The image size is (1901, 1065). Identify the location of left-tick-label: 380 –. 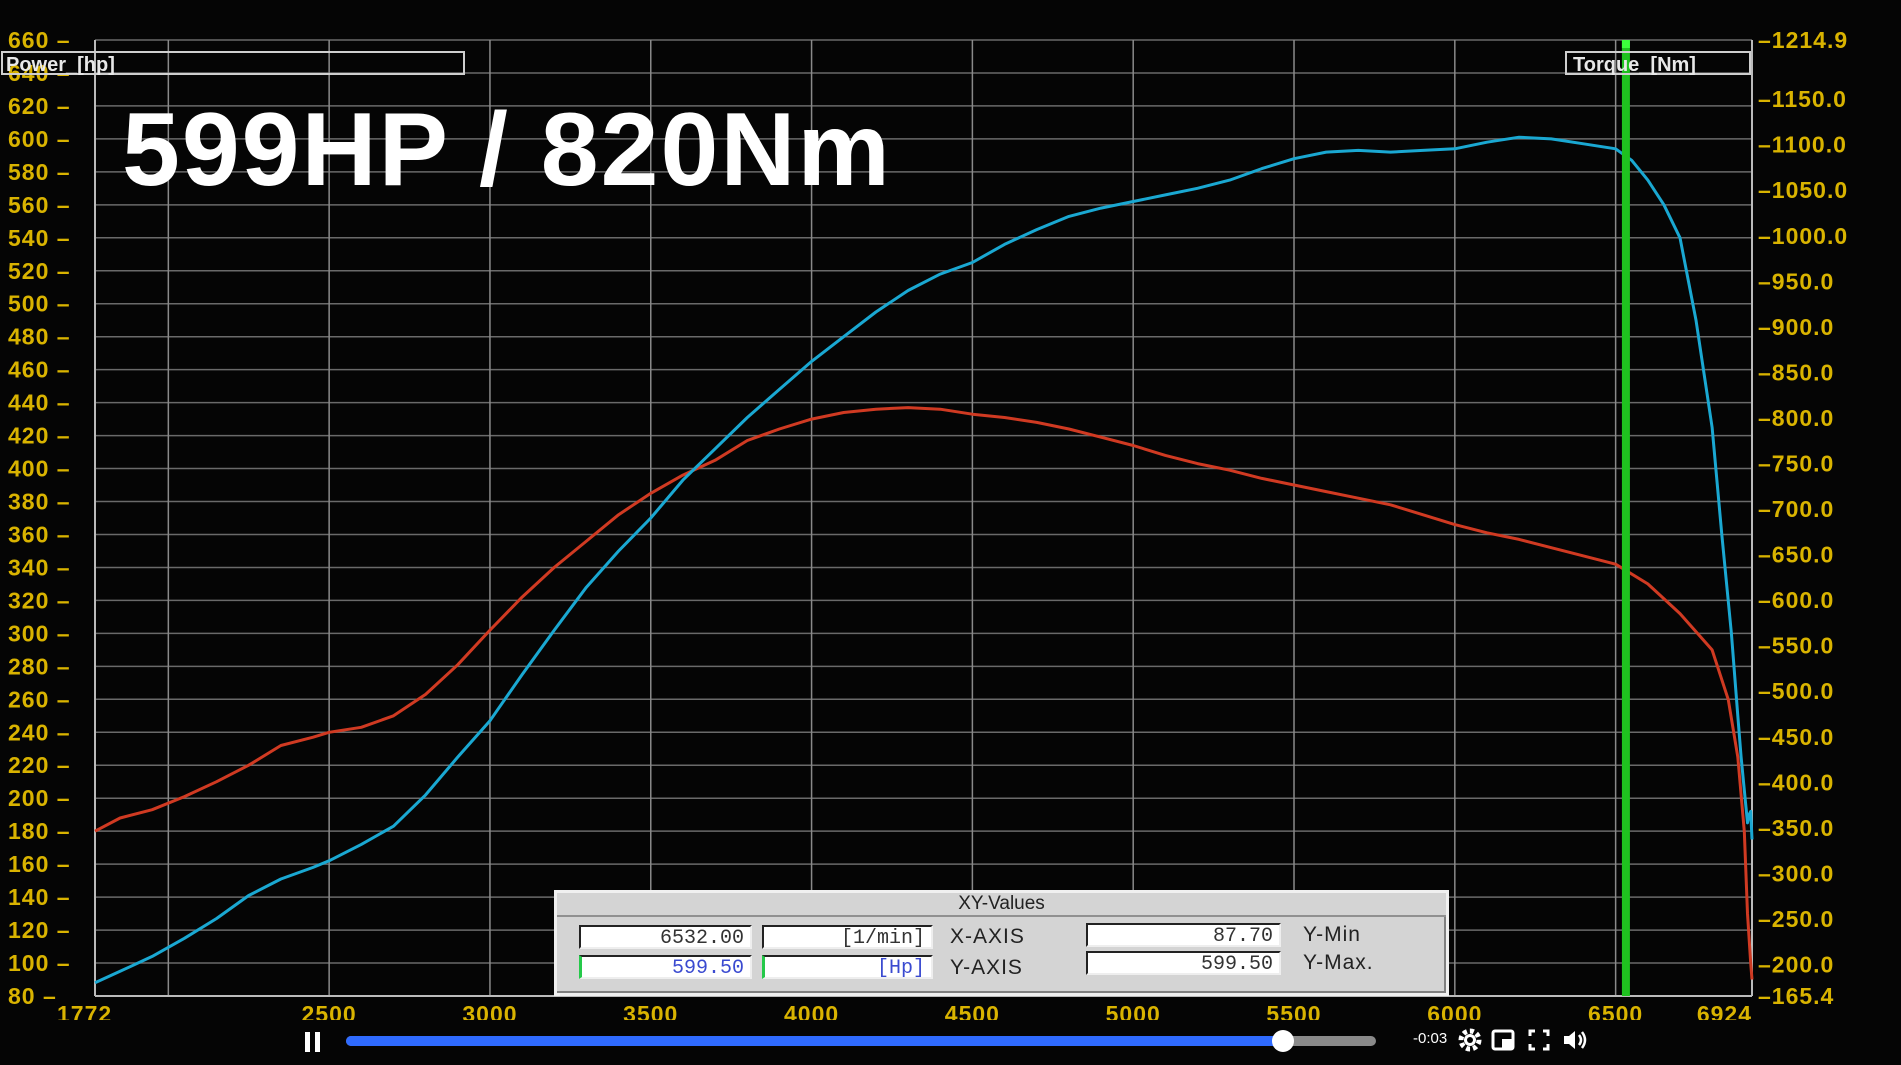
(39, 502).